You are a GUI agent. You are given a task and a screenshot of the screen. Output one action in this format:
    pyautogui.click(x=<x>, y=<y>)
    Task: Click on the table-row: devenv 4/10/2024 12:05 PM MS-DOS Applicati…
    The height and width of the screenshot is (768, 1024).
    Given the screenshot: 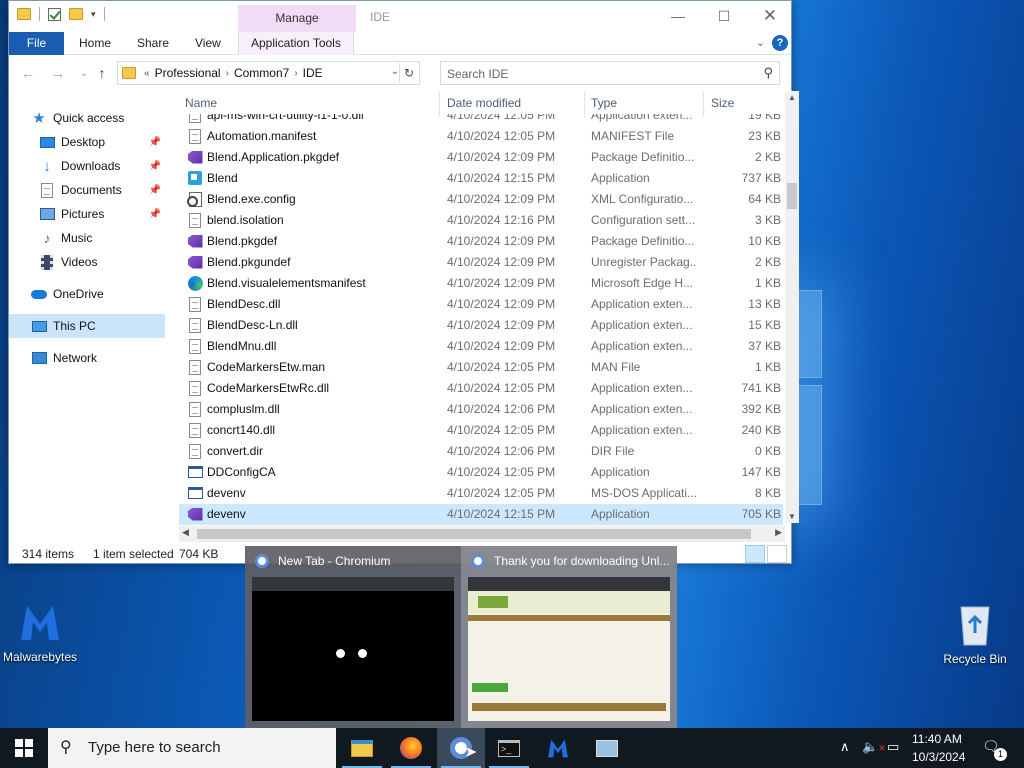 What is the action you would take?
    pyautogui.click(x=481, y=493)
    